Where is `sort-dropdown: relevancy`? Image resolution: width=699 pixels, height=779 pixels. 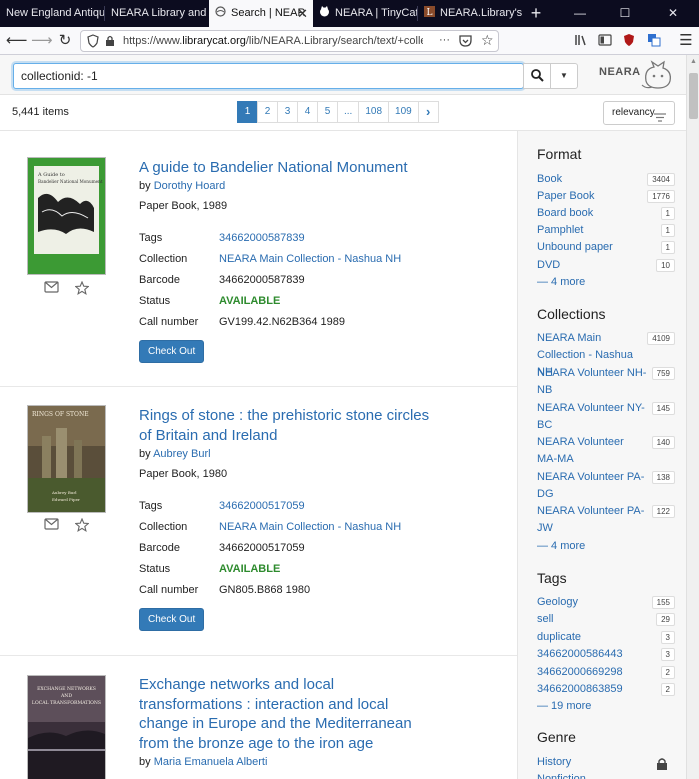 sort-dropdown: relevancy is located at coordinates (639, 113).